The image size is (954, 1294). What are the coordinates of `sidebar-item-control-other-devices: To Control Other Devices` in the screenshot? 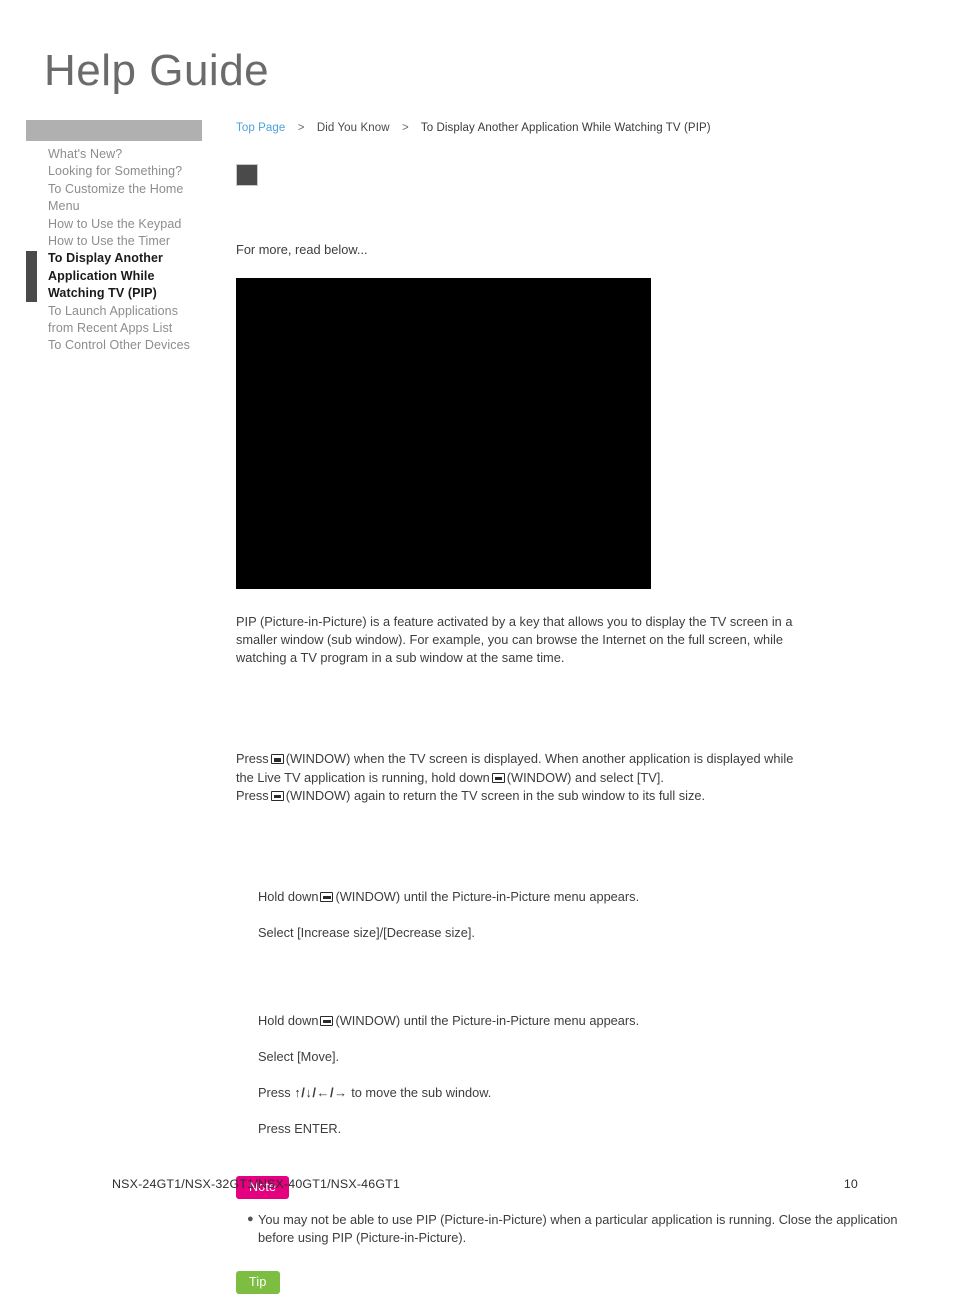 It's located at (116, 345).